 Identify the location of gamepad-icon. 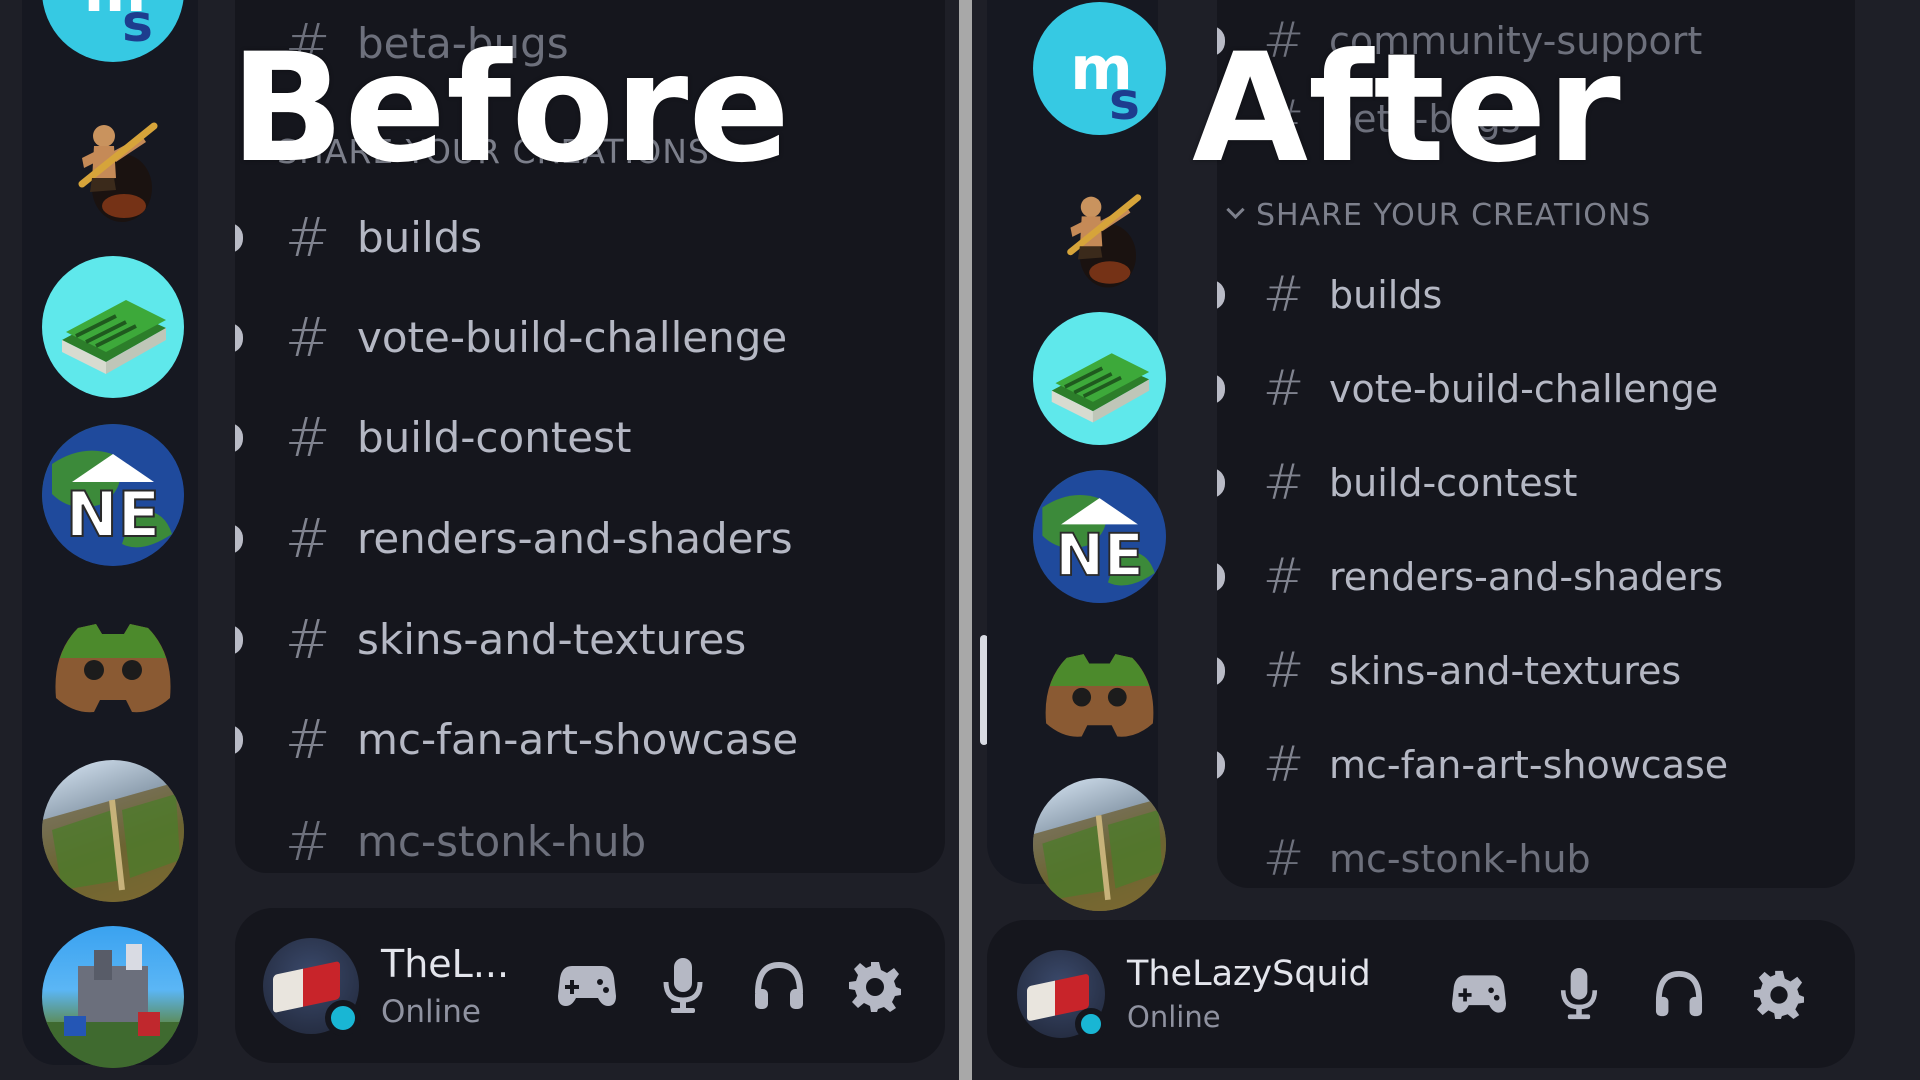
(1479, 994).